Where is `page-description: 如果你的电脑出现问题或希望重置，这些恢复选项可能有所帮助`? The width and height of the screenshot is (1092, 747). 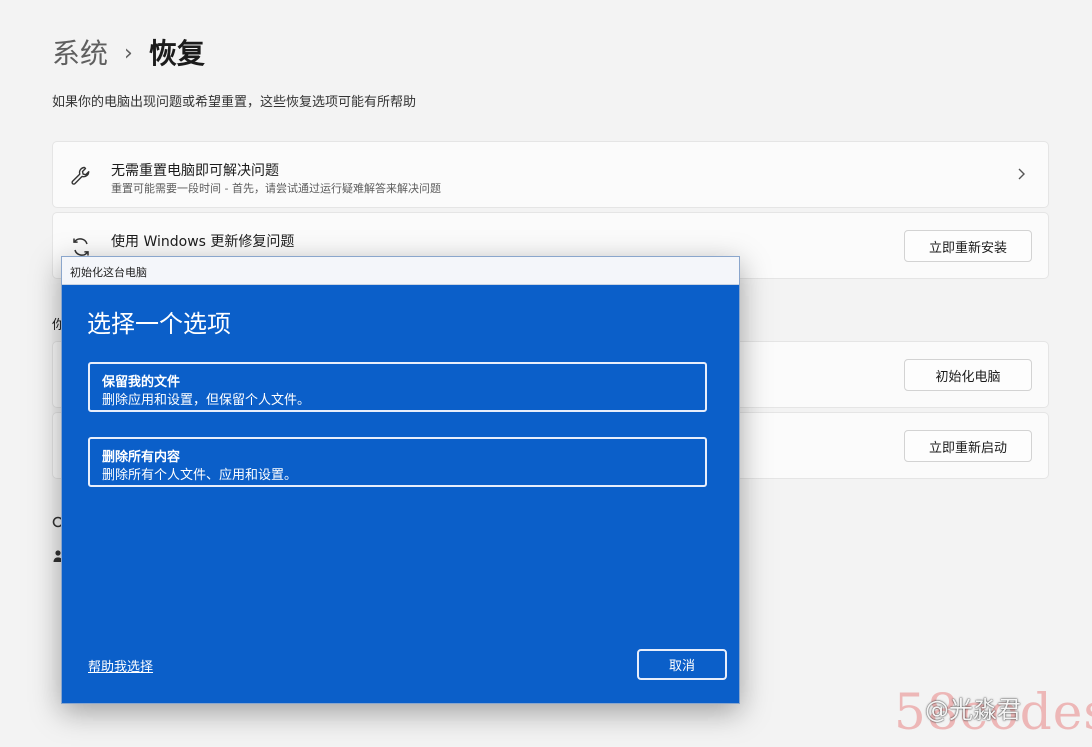 page-description: 如果你的电脑出现问题或希望重置，这些恢复选项可能有所帮助 is located at coordinates (234, 102).